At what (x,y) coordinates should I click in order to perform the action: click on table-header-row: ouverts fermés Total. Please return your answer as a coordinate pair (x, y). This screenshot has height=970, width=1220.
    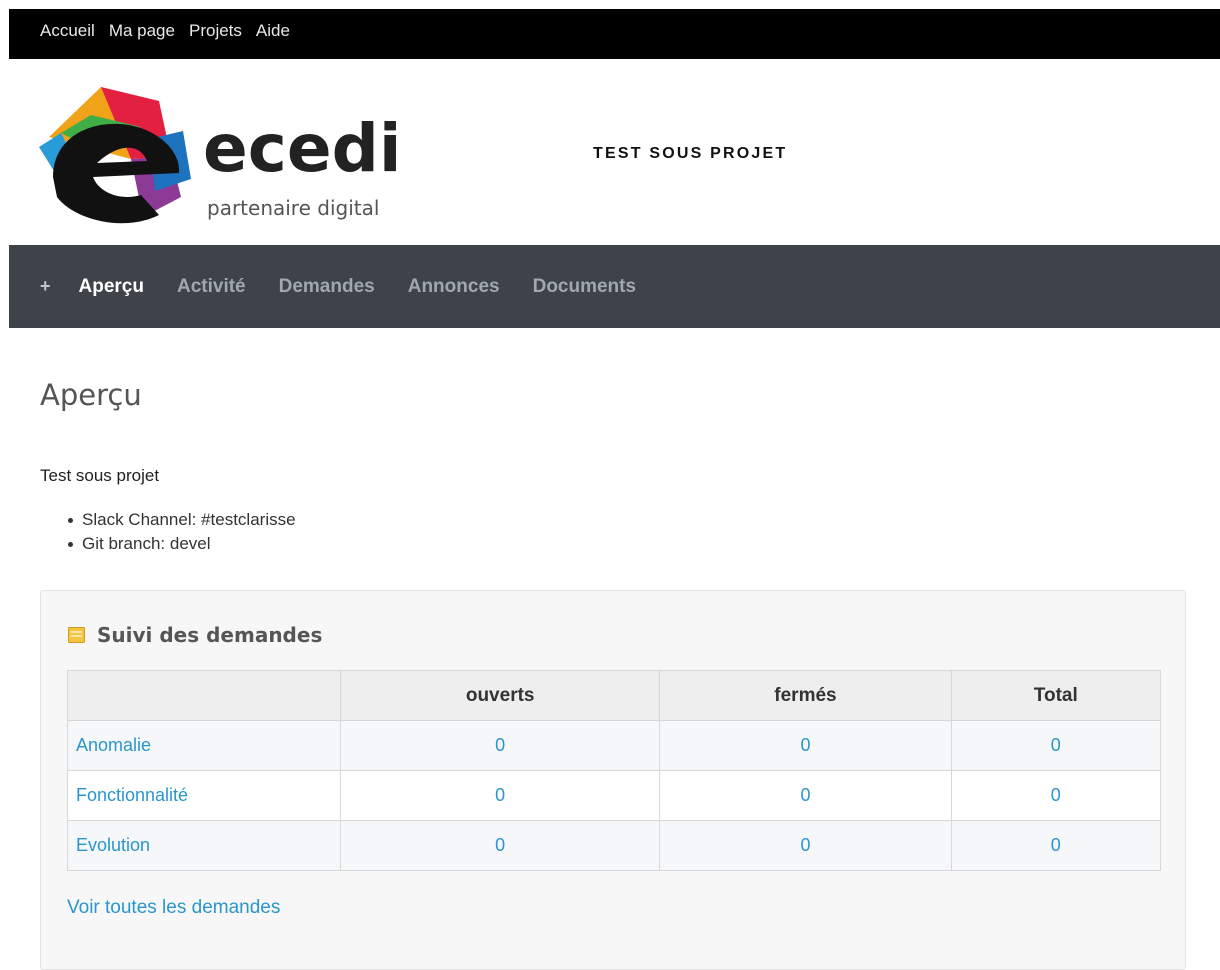
    Looking at the image, I should click on (614, 695).